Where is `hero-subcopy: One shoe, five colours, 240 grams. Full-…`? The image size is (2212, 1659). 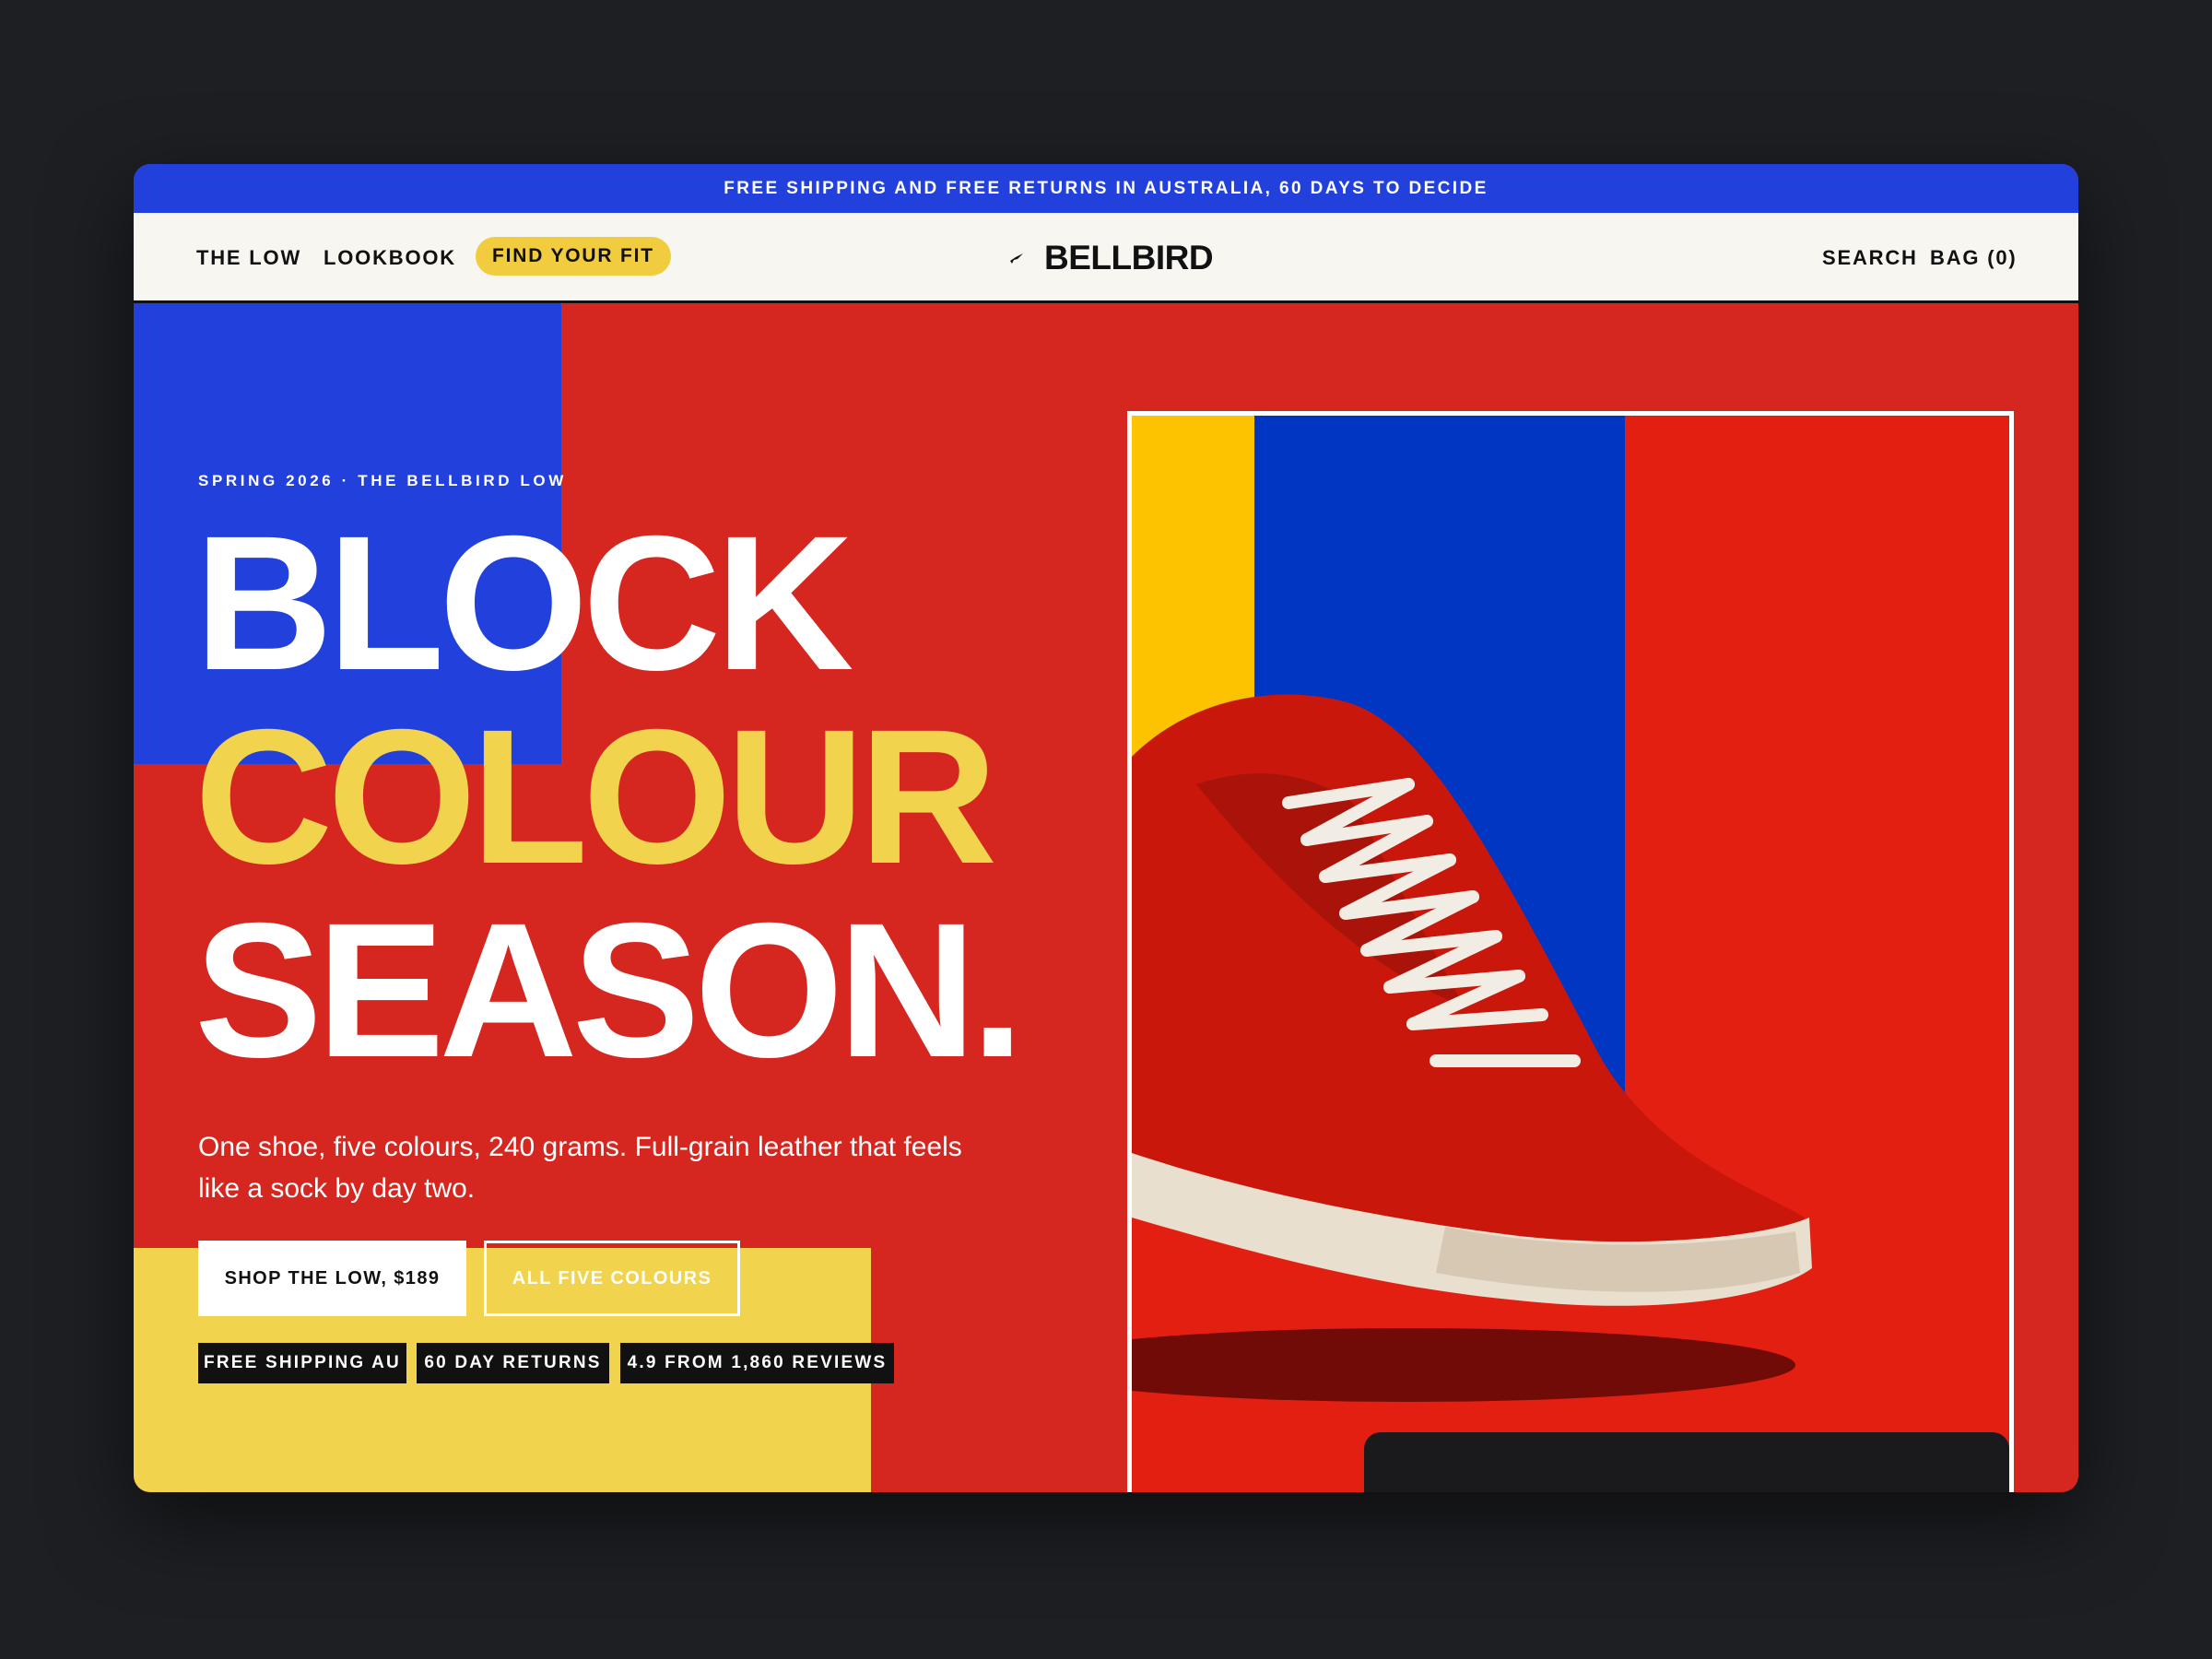
hero-subcopy: One shoe, five colours, 240 grams. Full-… is located at coordinates (580, 1168).